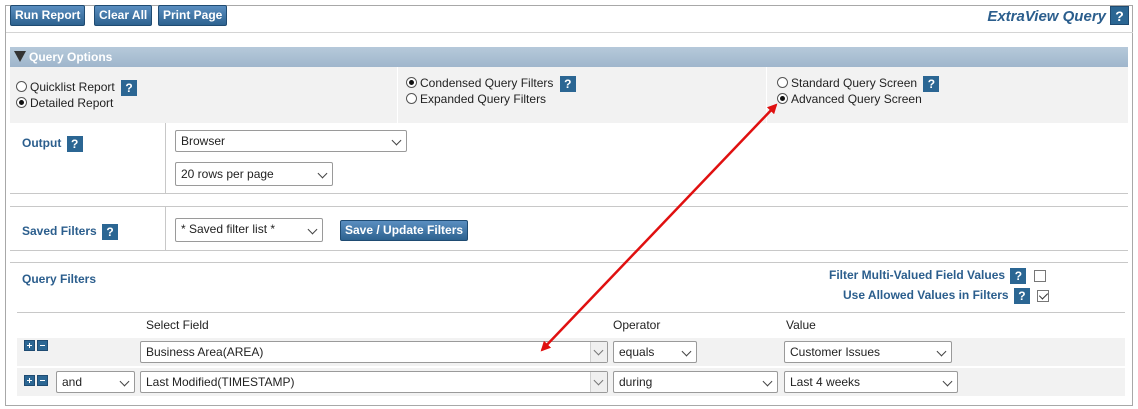 This screenshot has width=1138, height=409. What do you see at coordinates (937, 276) in the screenshot?
I see `multi-valued-option: Filter Multi-Valued Field Values ?` at bounding box center [937, 276].